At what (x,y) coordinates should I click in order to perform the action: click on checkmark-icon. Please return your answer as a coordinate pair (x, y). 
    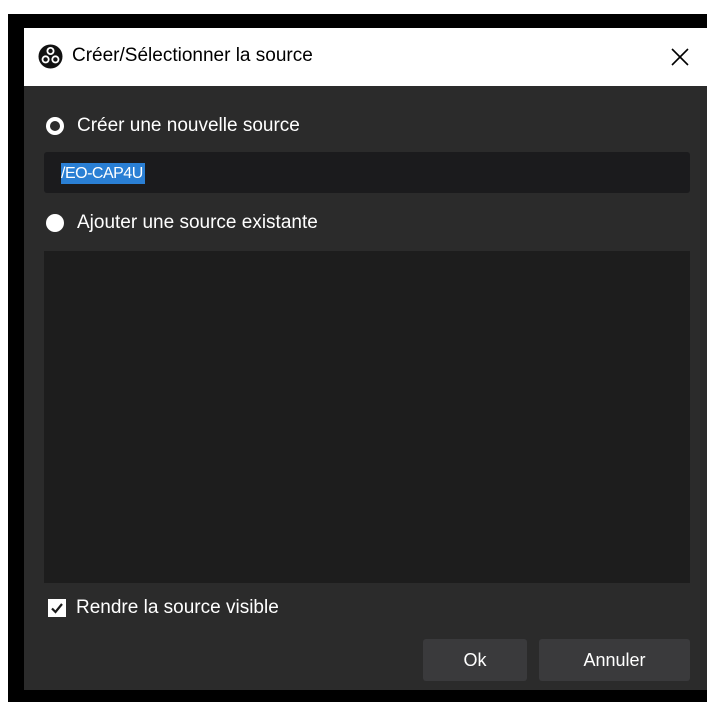
    Looking at the image, I should click on (57, 608).